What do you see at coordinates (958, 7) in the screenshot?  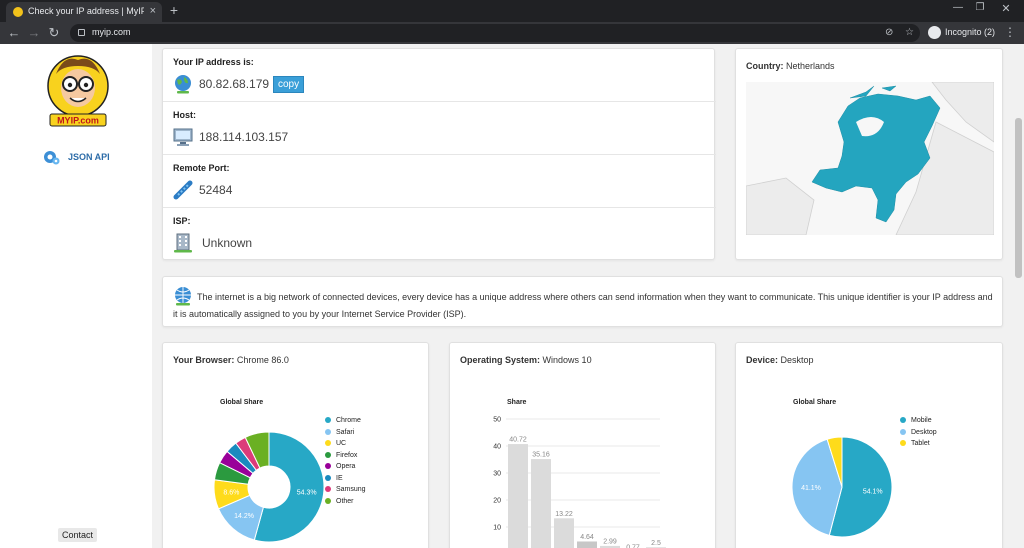 I see `minimize-window-button: —` at bounding box center [958, 7].